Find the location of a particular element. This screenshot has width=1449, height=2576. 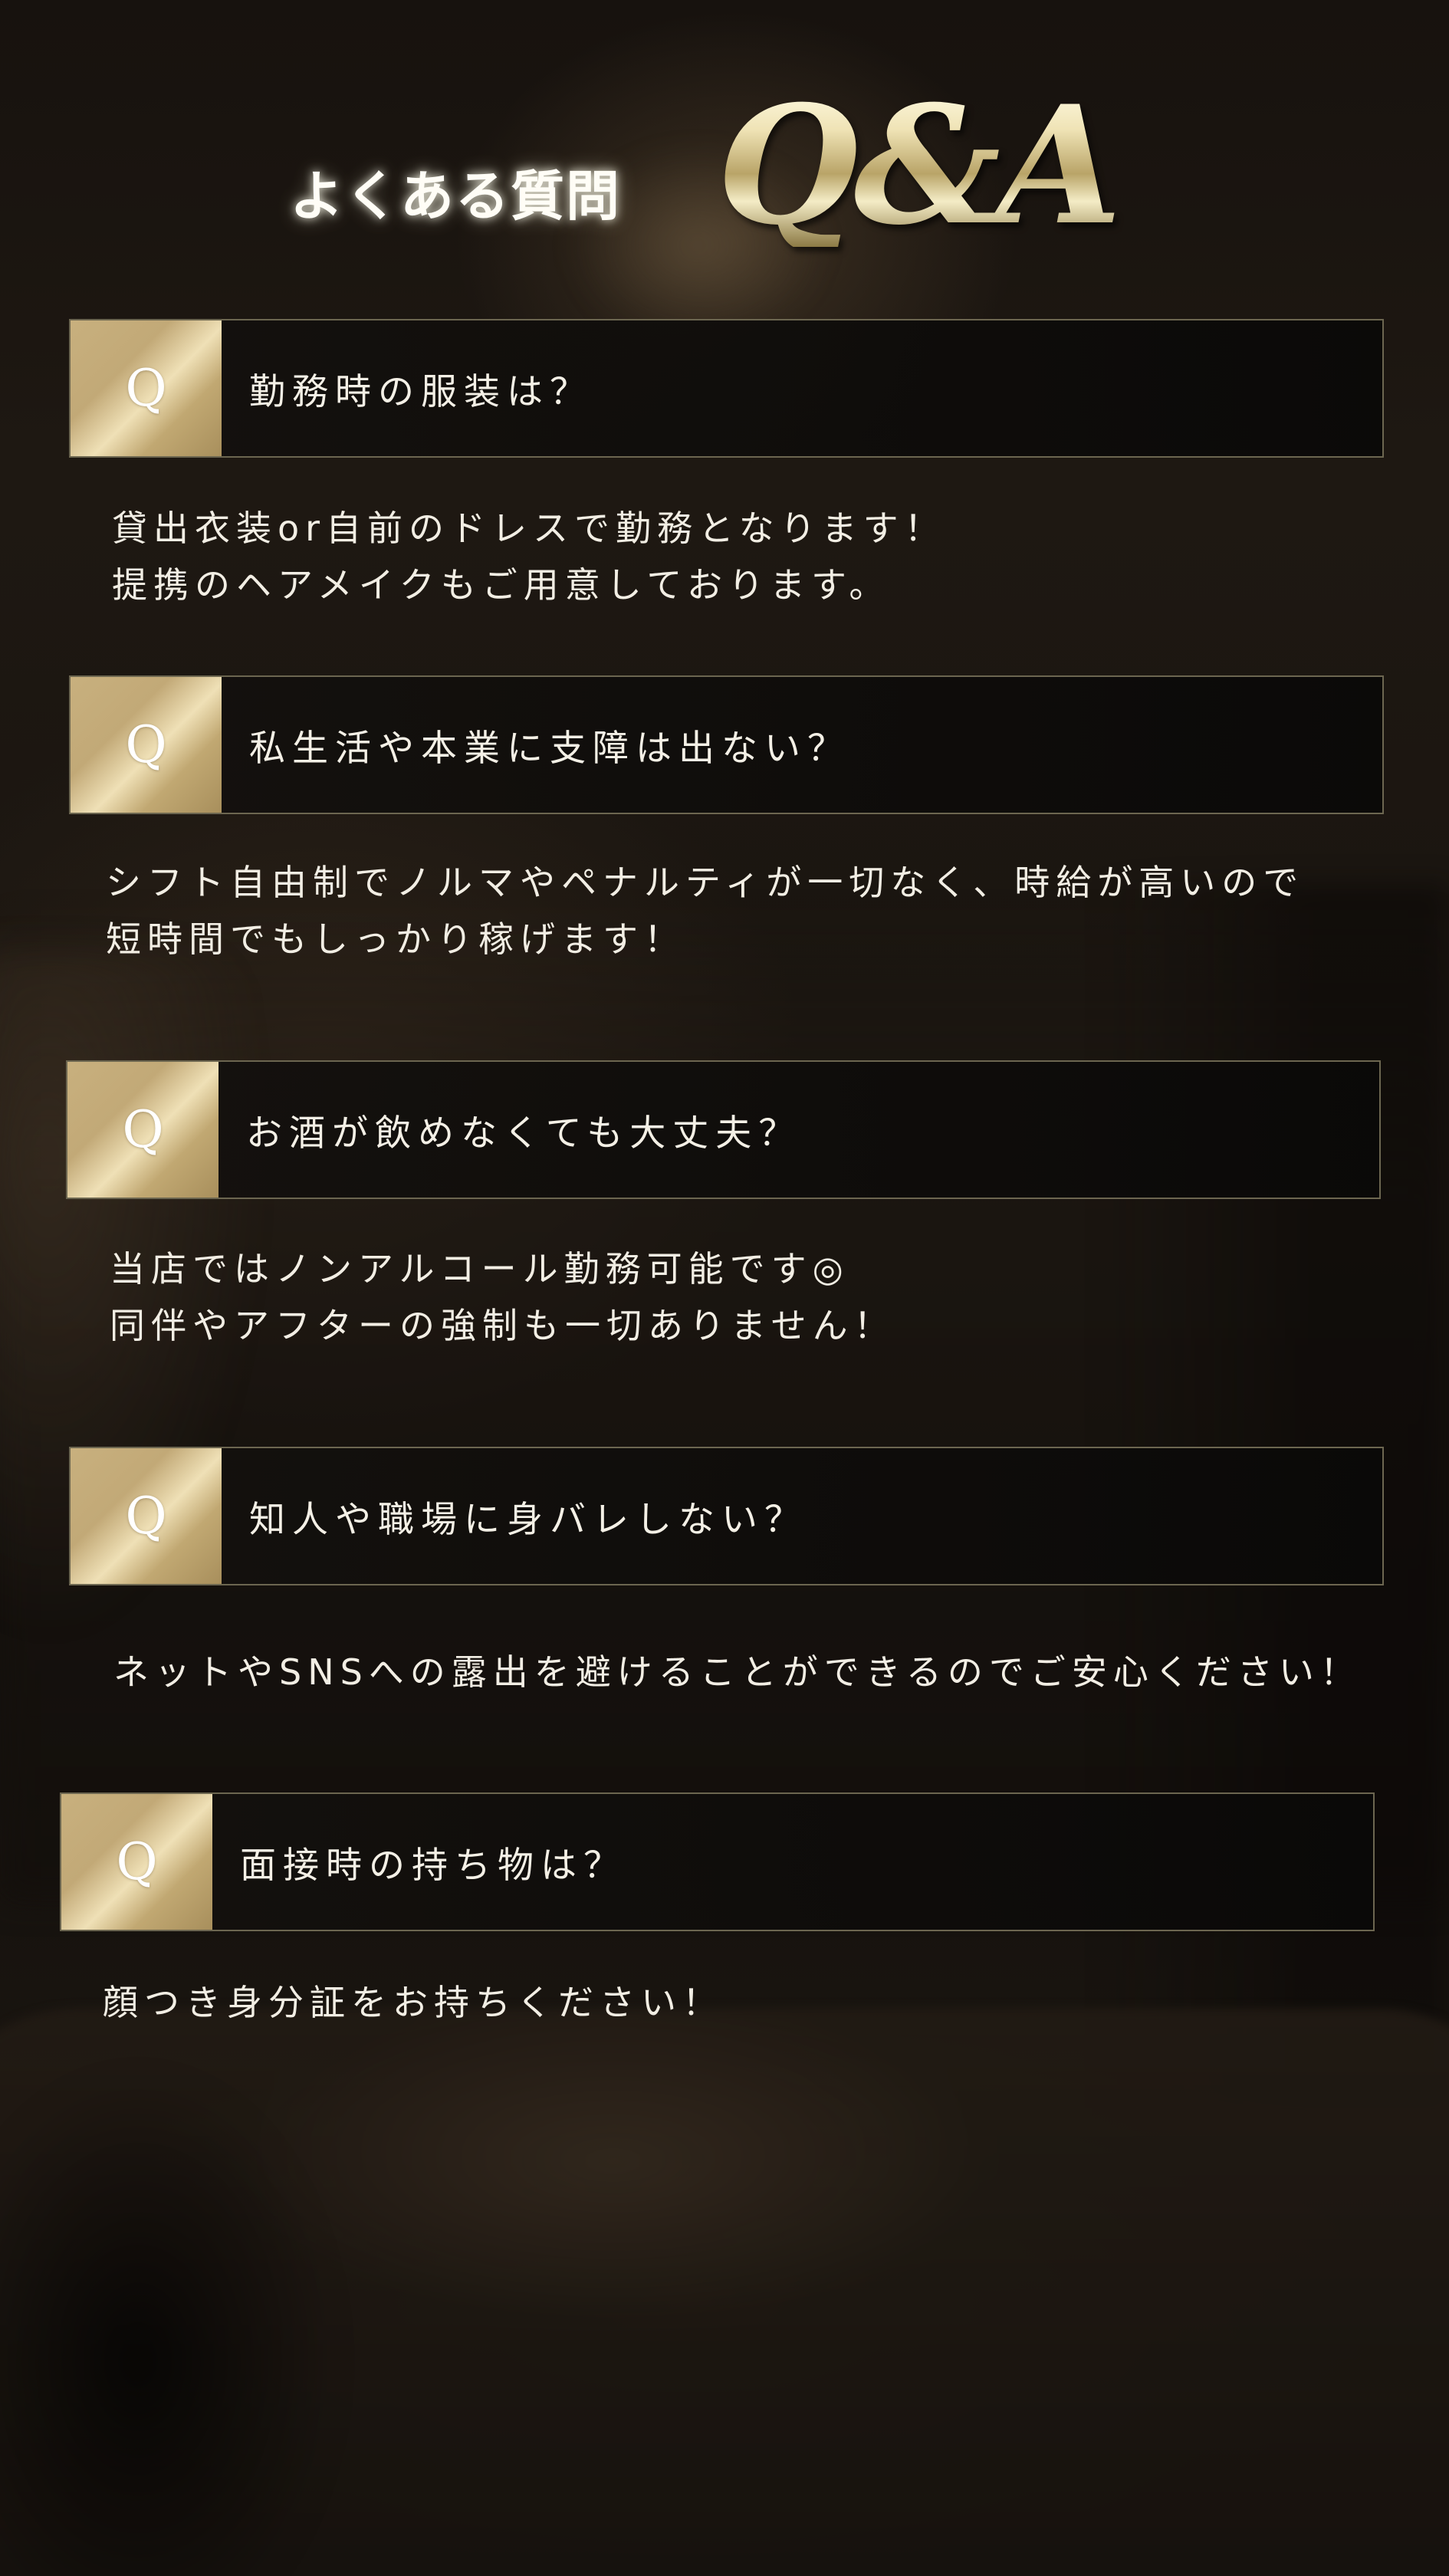

section-title: Q&A is located at coordinates (919, 166).